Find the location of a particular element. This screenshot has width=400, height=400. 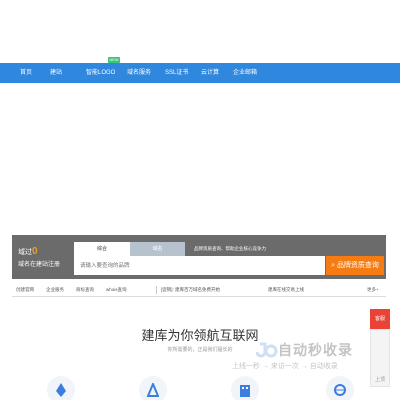

search-icon: ⌕ is located at coordinates (333, 265).